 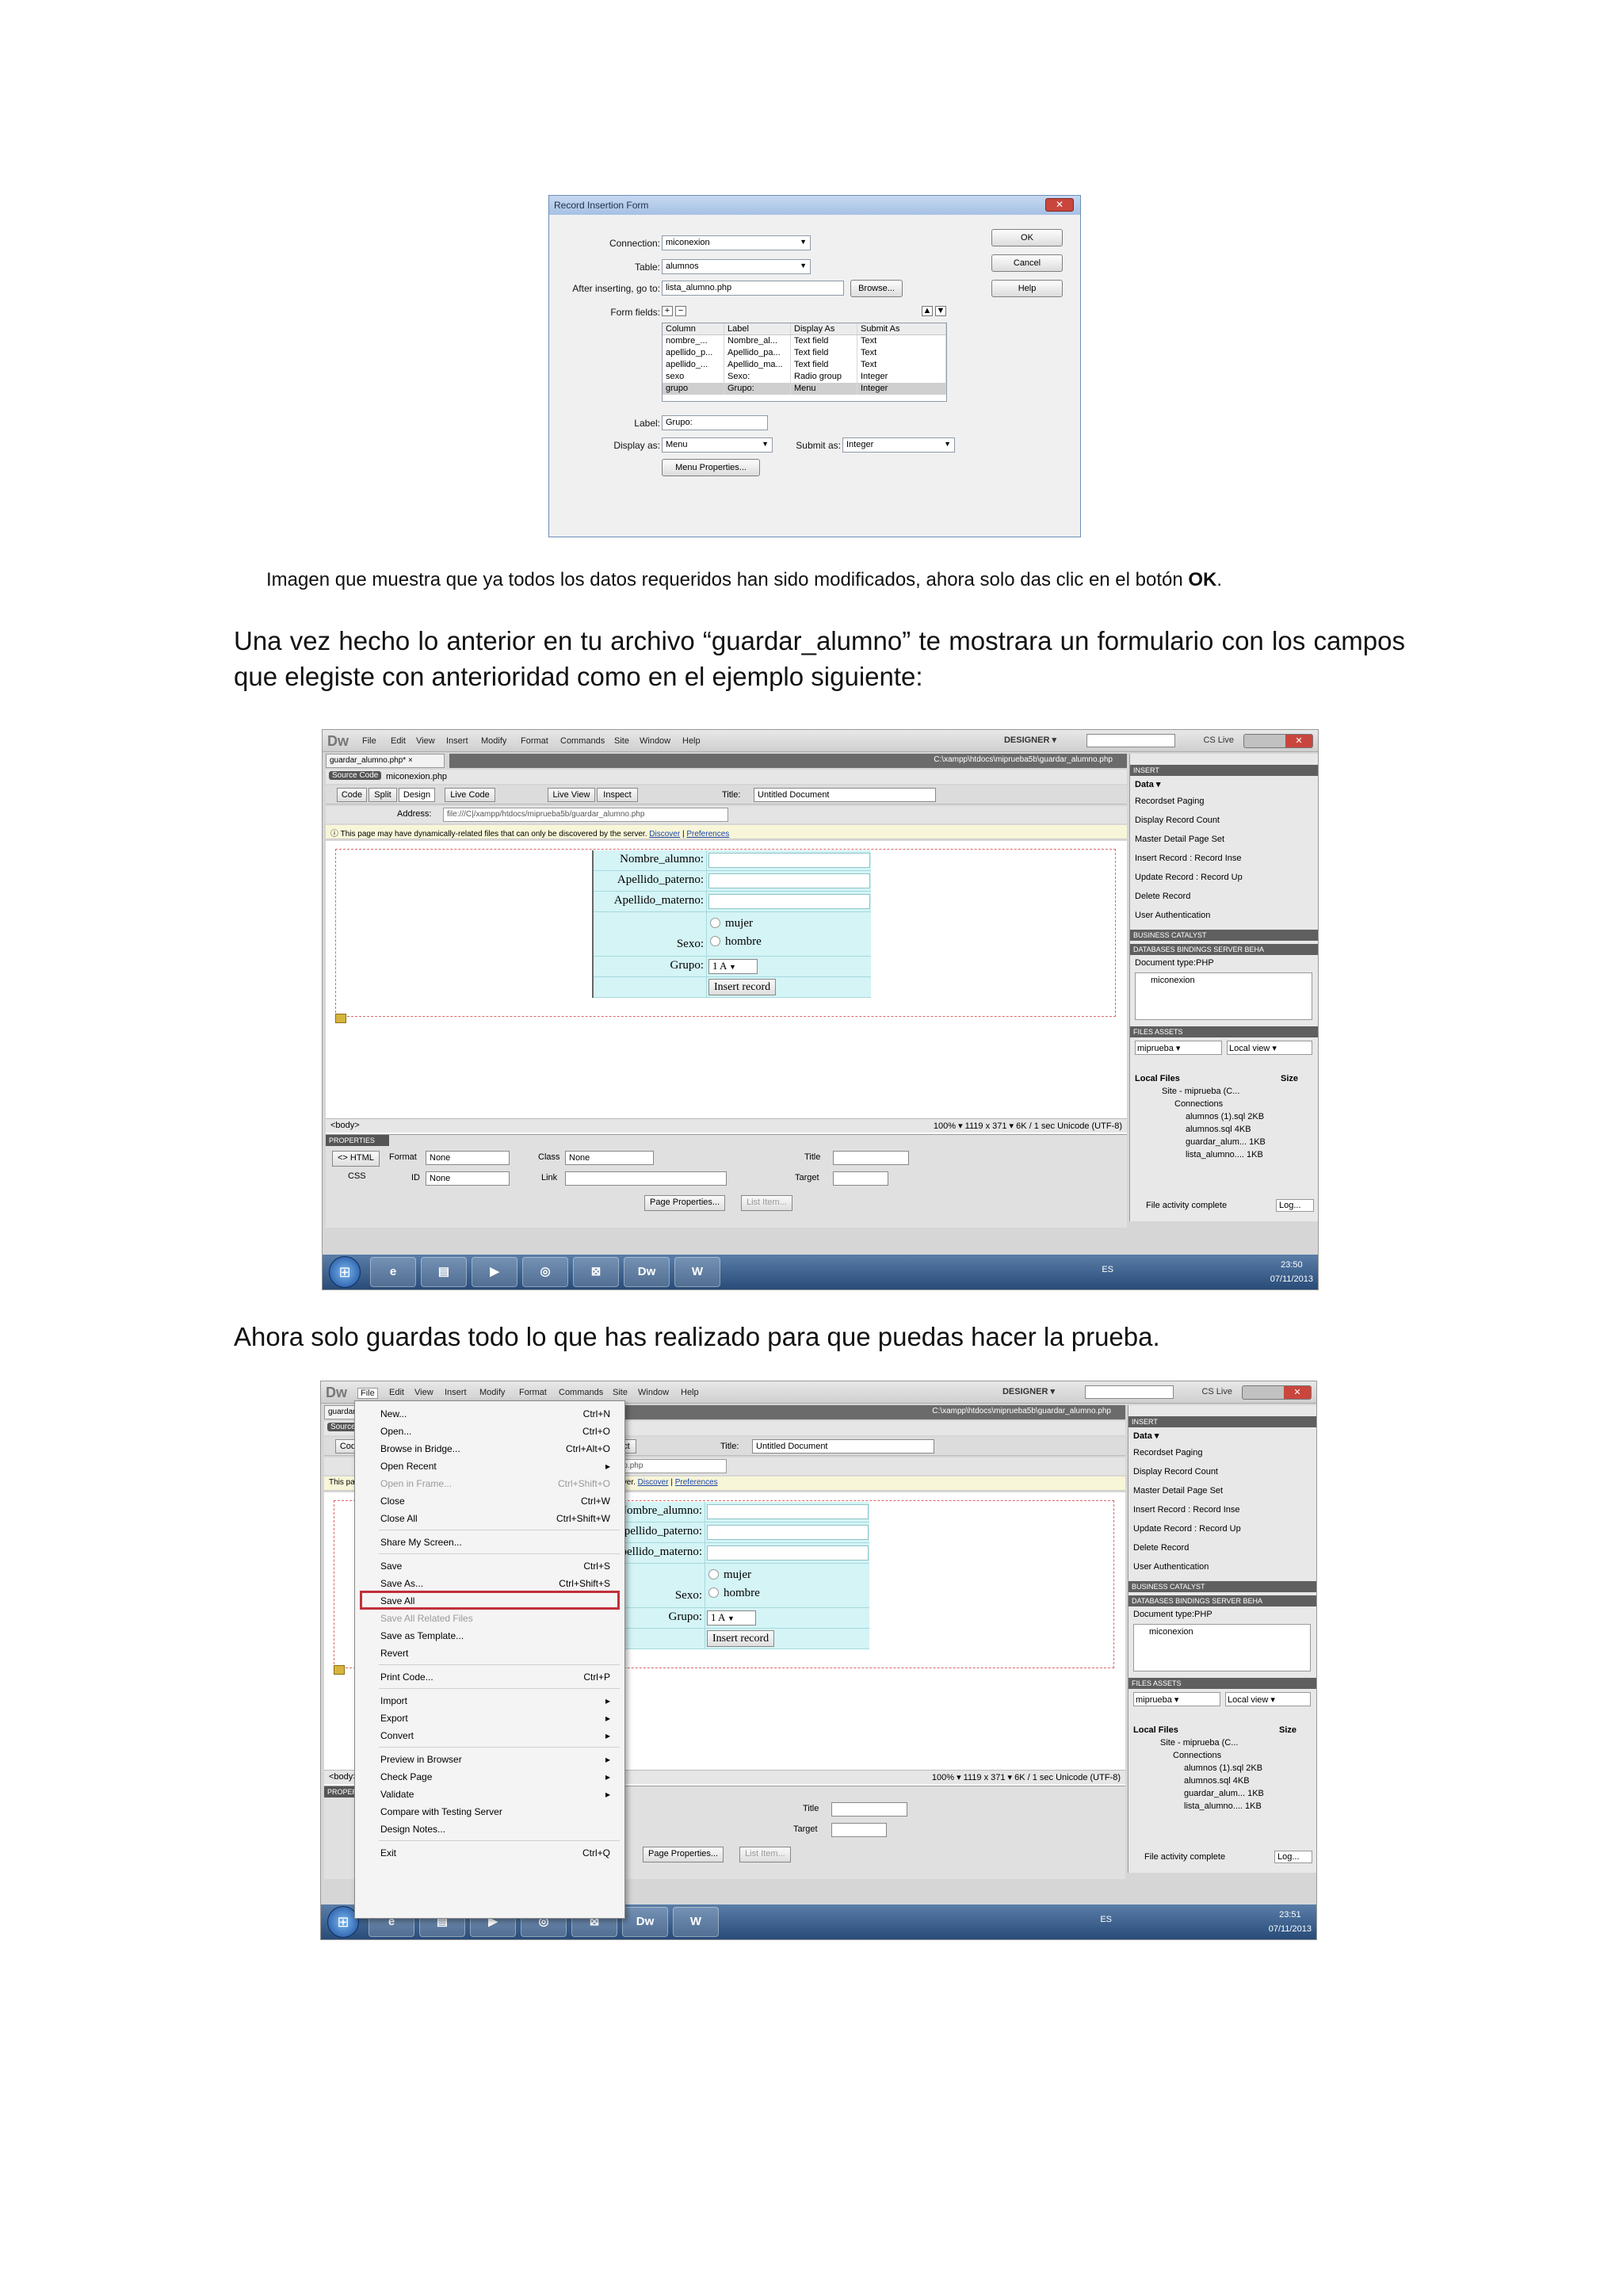 I want to click on menu-item-open-in-frame: Open in Frame... Ctrl+Shift+O, so click(x=499, y=1484).